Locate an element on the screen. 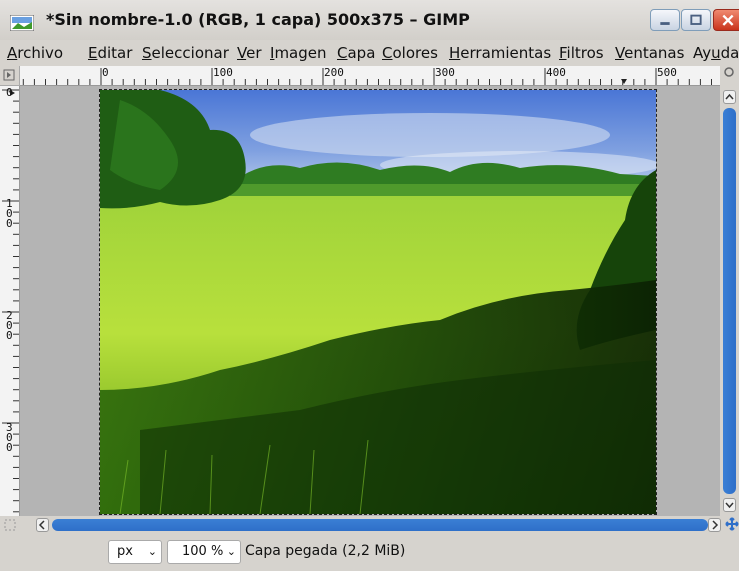 The width and height of the screenshot is (739, 571). menu-editar: Editar is located at coordinates (110, 53).